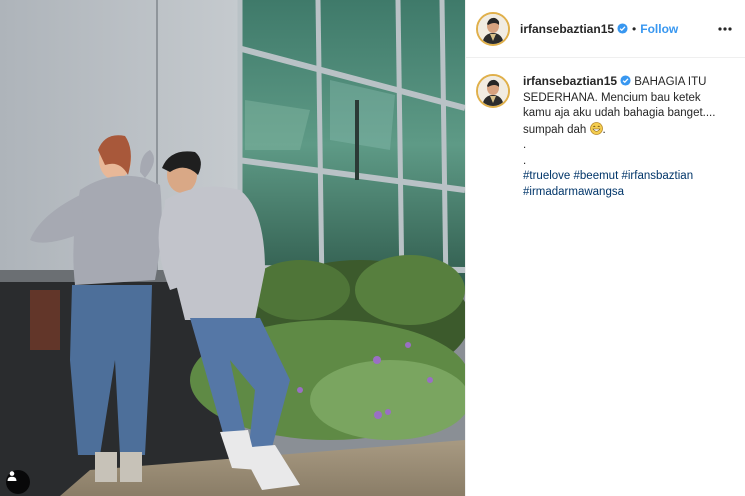 The image size is (745, 496). I want to click on caption-avatar, so click(493, 91).